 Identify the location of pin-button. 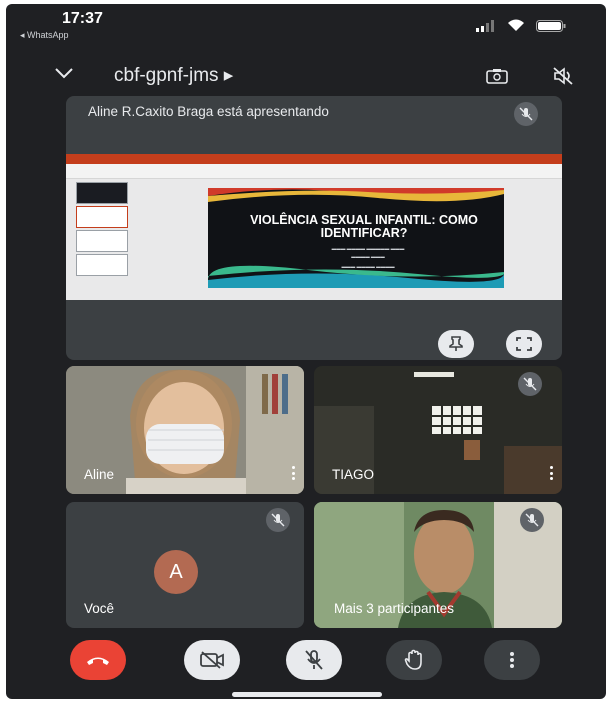
(456, 344).